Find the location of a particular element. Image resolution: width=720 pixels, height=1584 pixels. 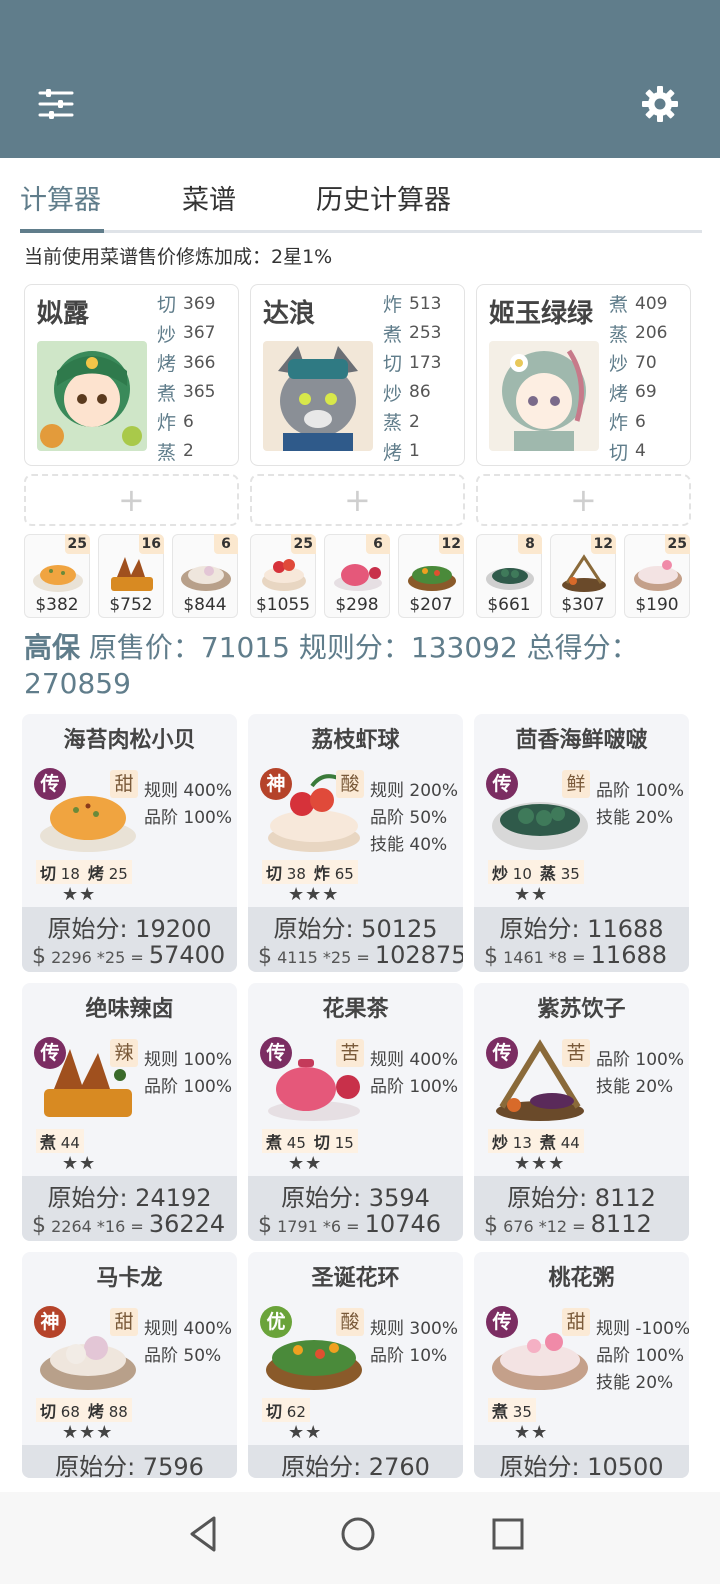

price-calc: $ 676 *12 = 8112 is located at coordinates (568, 1224).